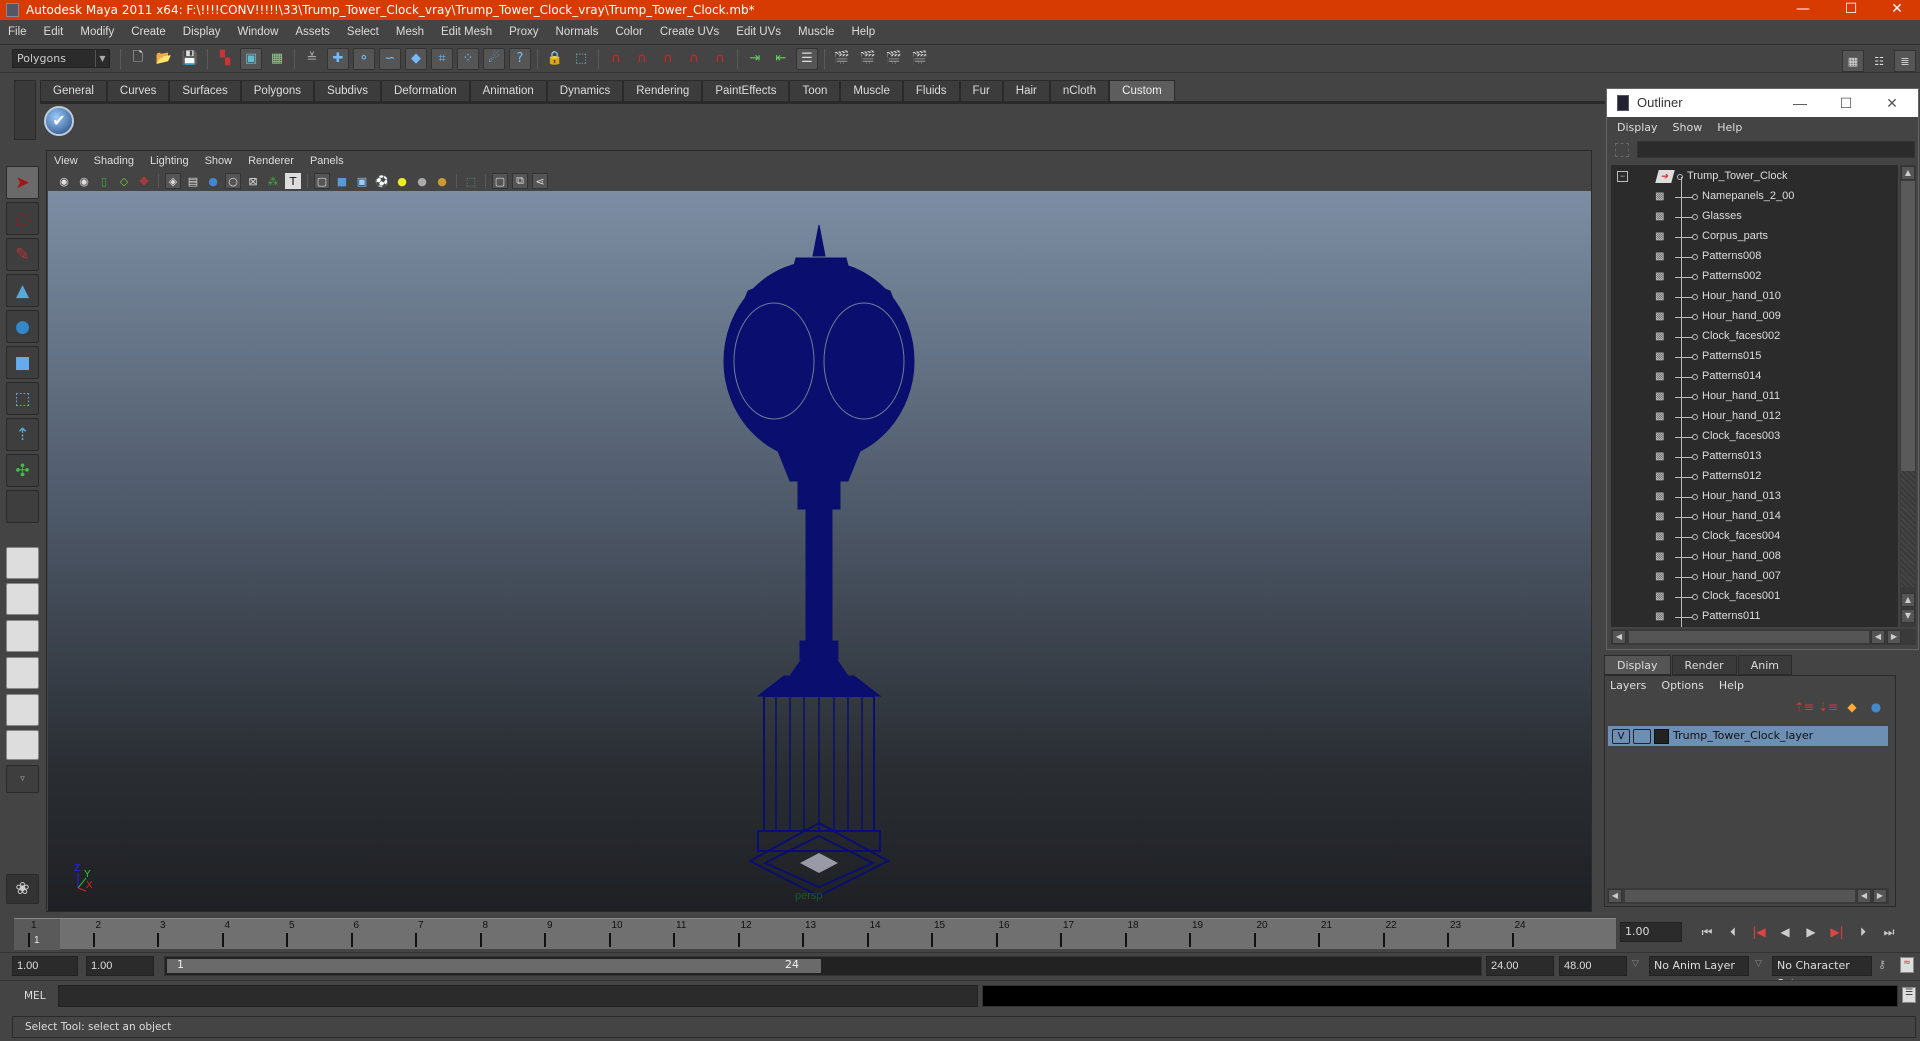 The height and width of the screenshot is (1041, 1920). Describe the element at coordinates (22, 745) in the screenshot. I see `persp-graph-hypergraph-layout-icon` at that location.